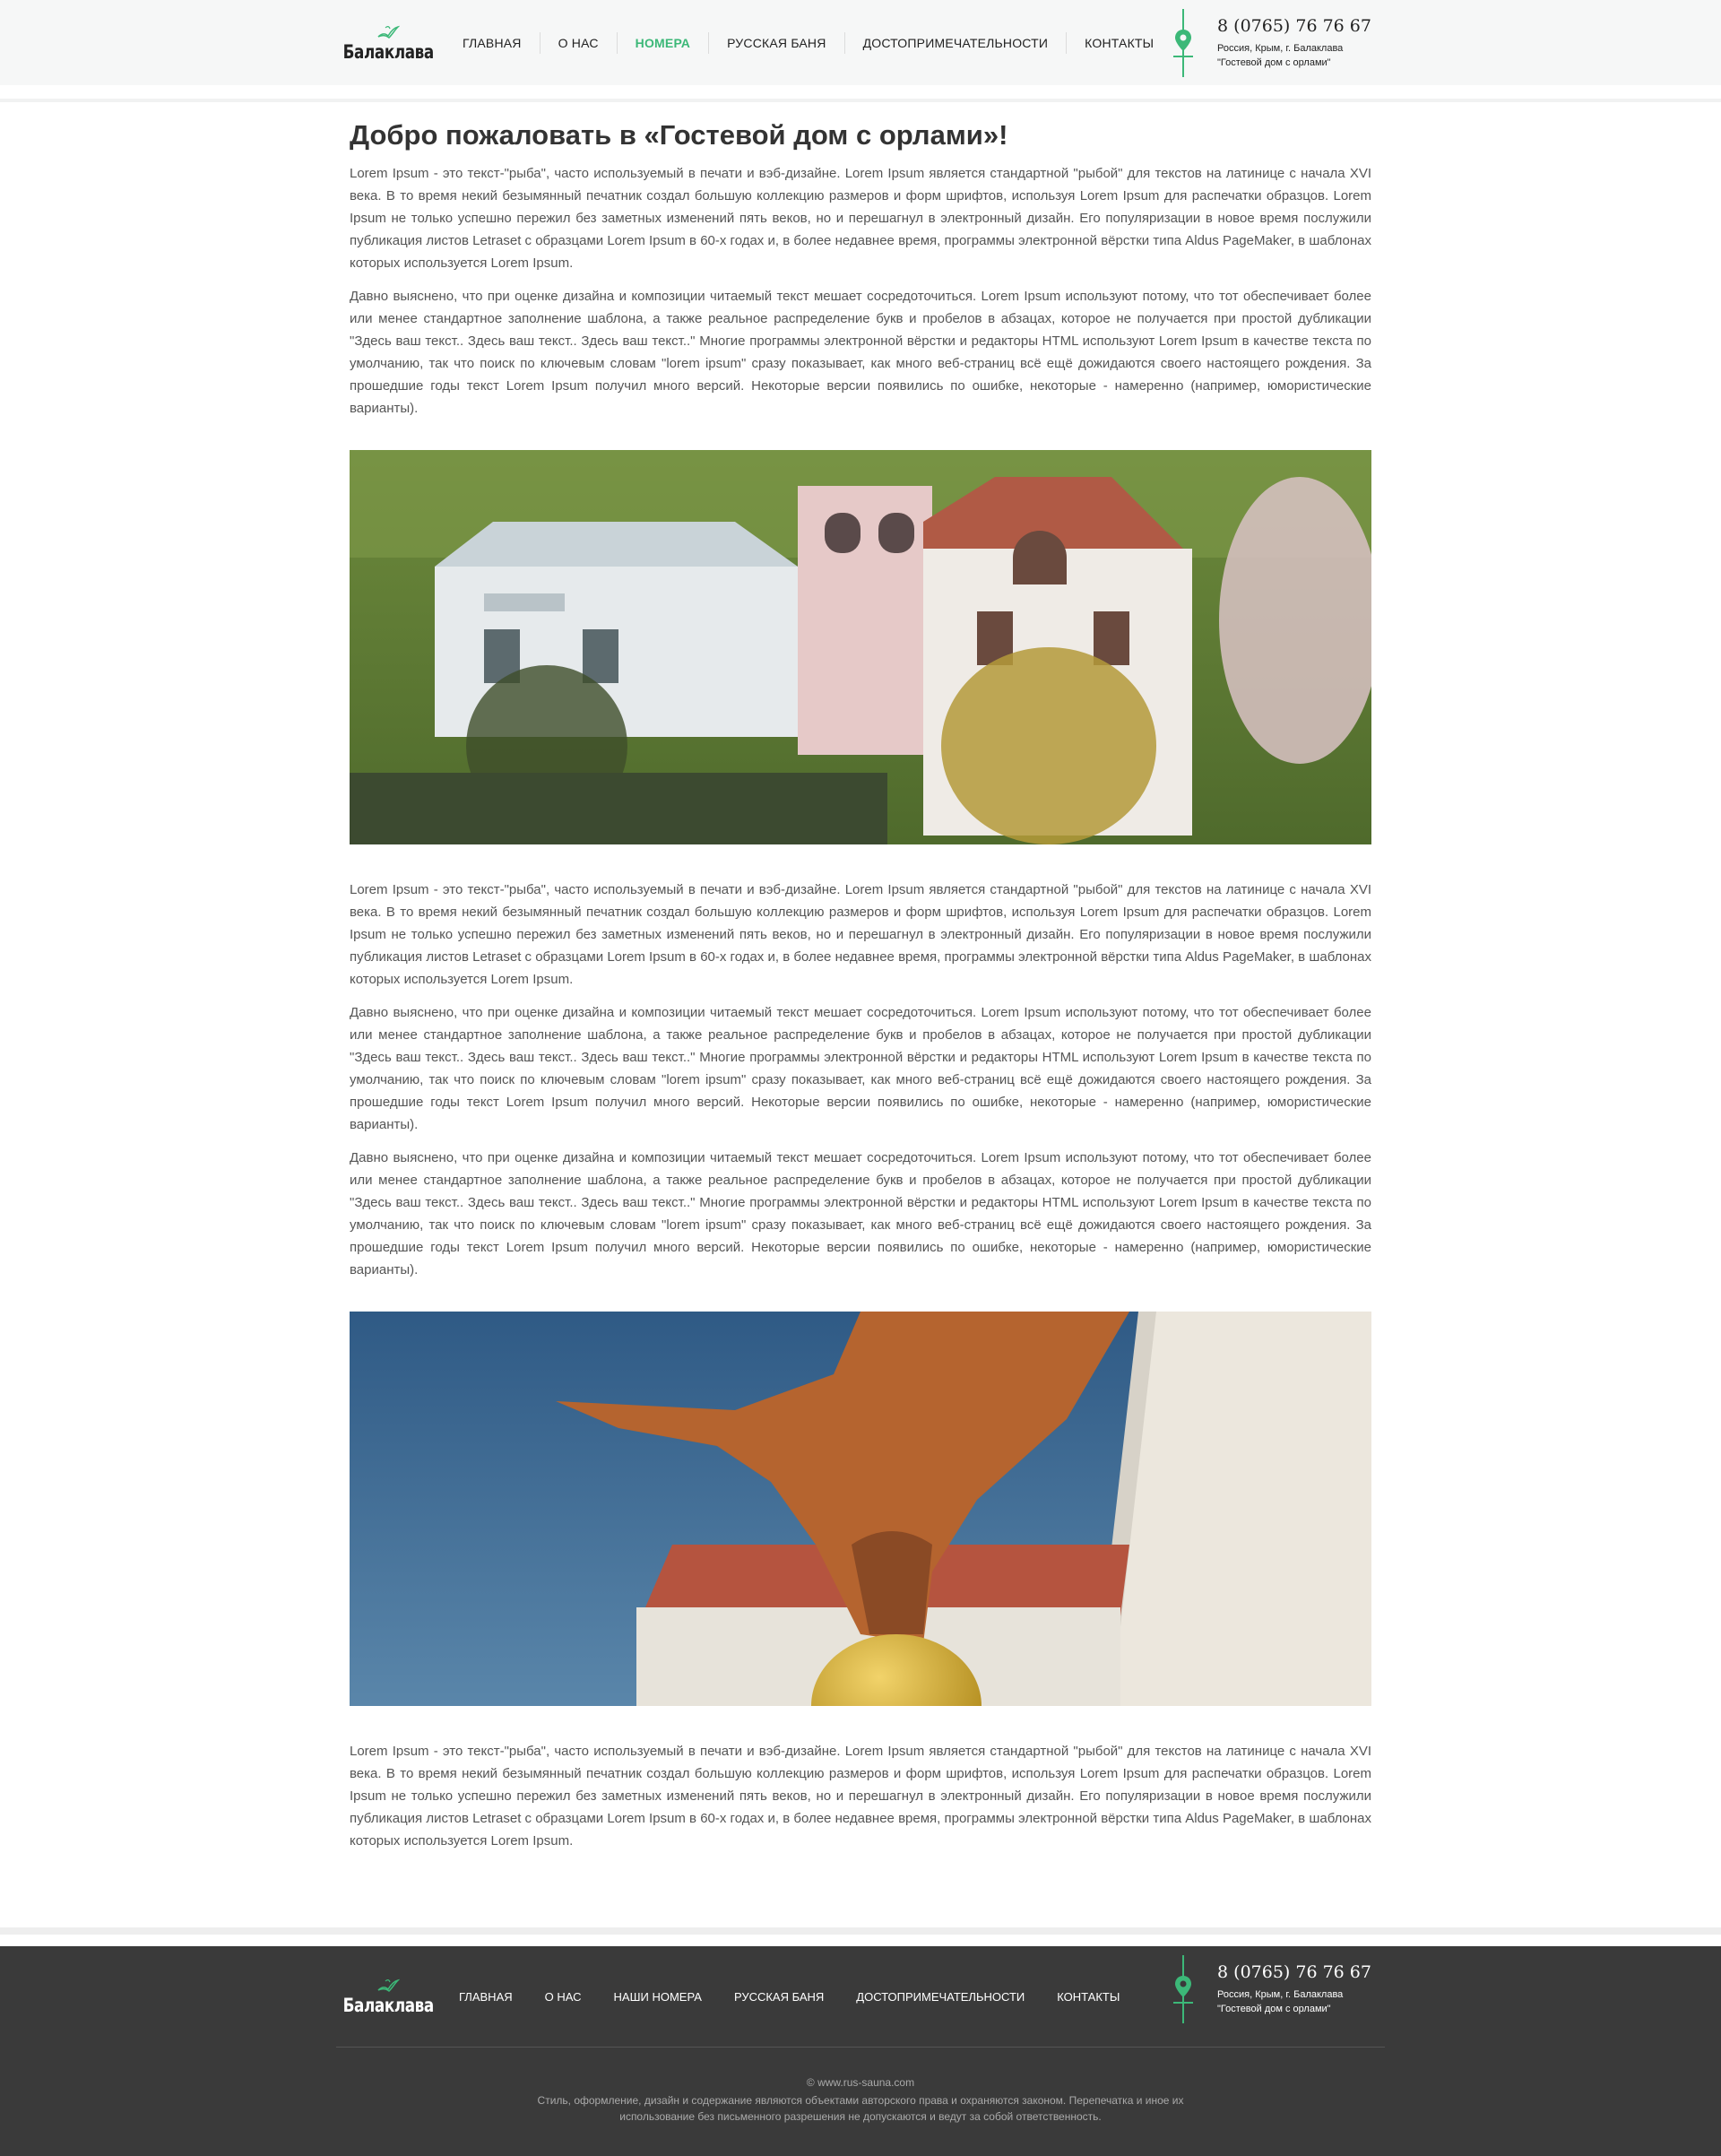 This screenshot has height=2156, width=1721. Describe the element at coordinates (860, 1509) in the screenshot. I see `eagle-statue-photo` at that location.